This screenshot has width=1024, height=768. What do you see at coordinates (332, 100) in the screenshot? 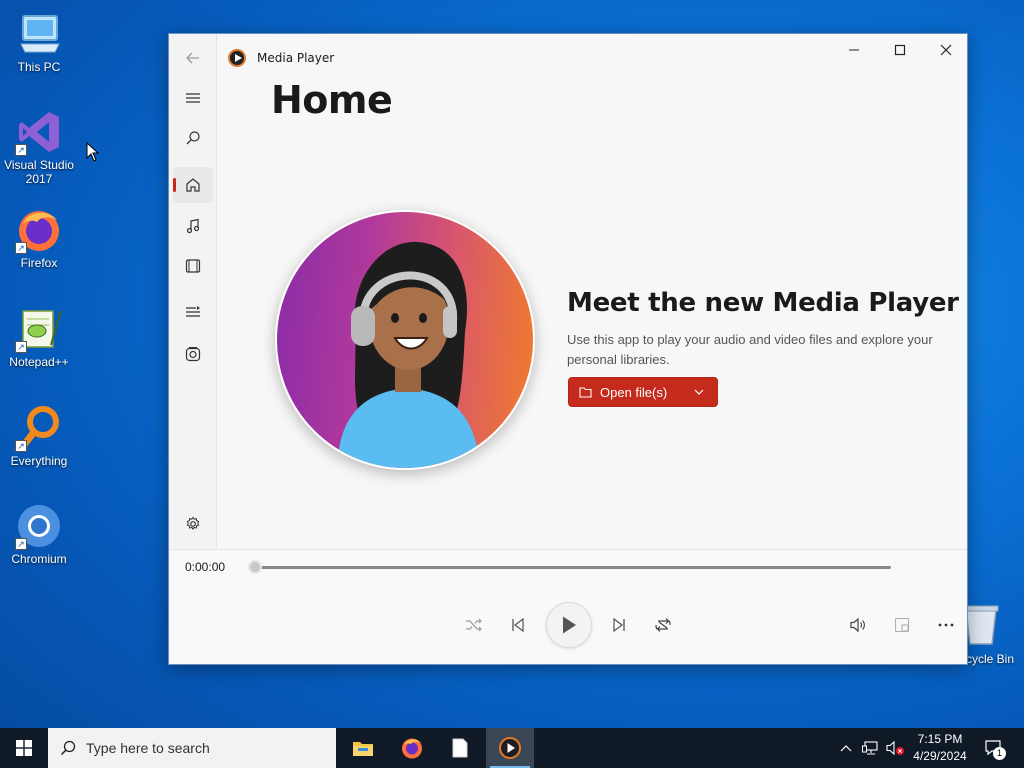
I see `page-title: Home` at bounding box center [332, 100].